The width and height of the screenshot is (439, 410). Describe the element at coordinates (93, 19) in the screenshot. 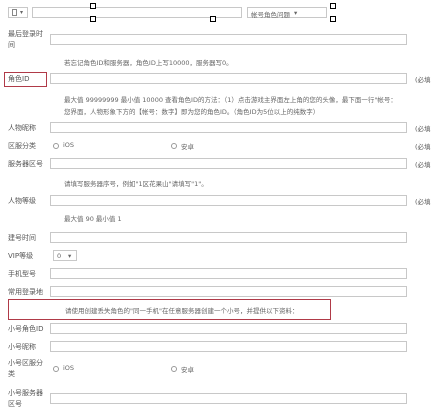

I see `resize-handle-mid-left` at that location.